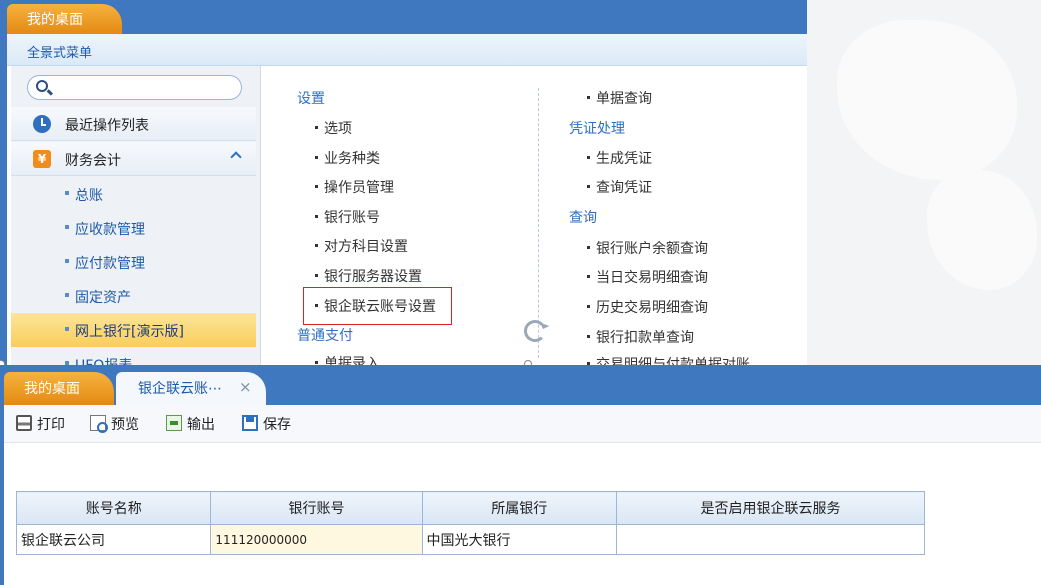 This screenshot has height=585, width=1041. What do you see at coordinates (619, 158) in the screenshot?
I see `menu-link-generate-voucher: 生成凭证` at bounding box center [619, 158].